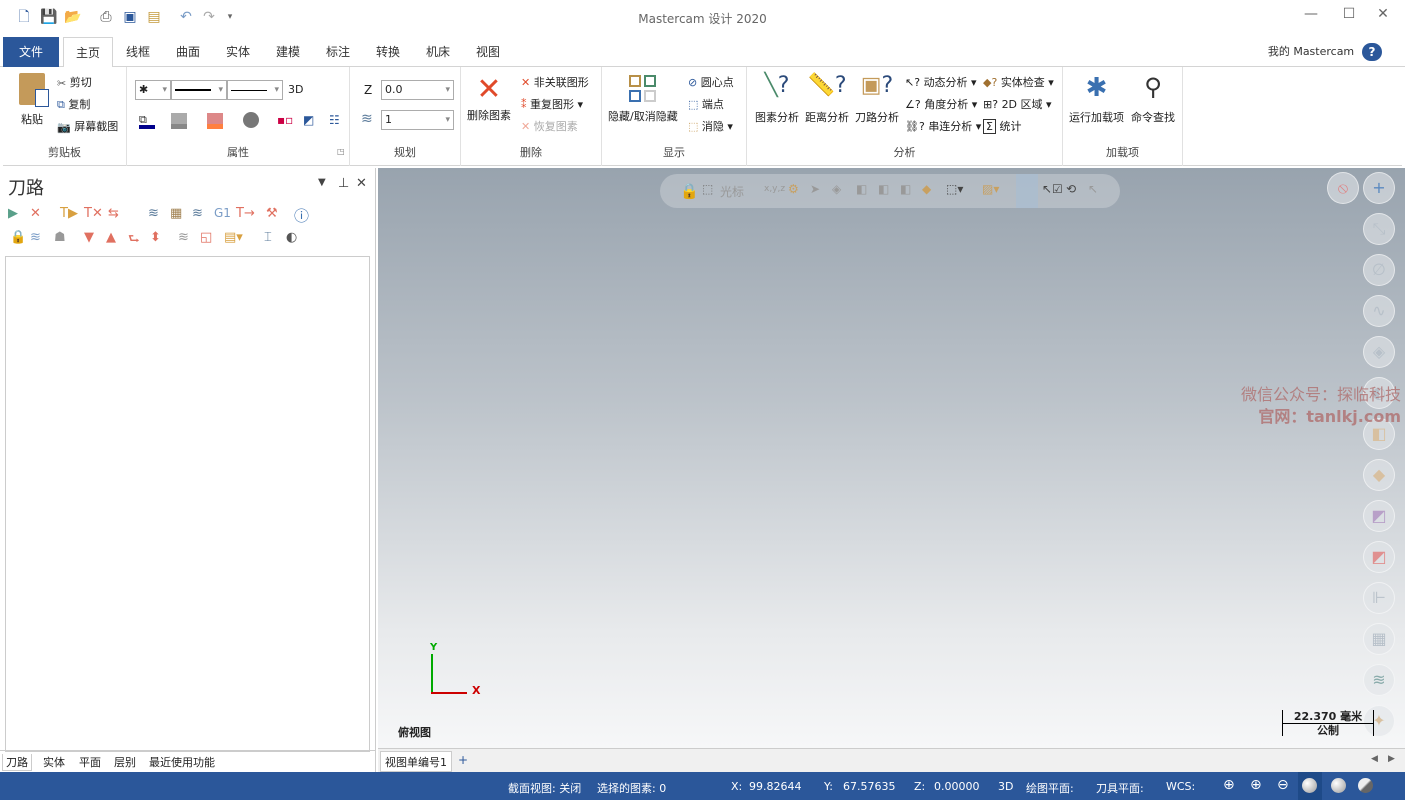  I want to click on wcs-select: WCS:, so click(1180, 786).